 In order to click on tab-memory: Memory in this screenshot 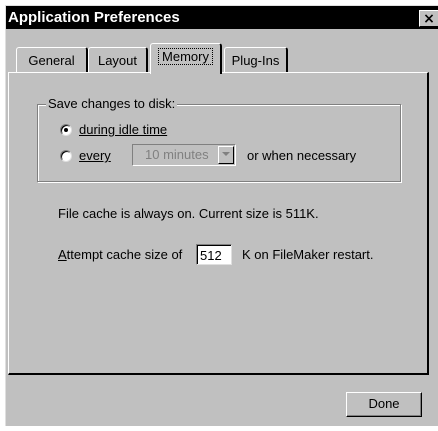, I will do `click(186, 58)`.